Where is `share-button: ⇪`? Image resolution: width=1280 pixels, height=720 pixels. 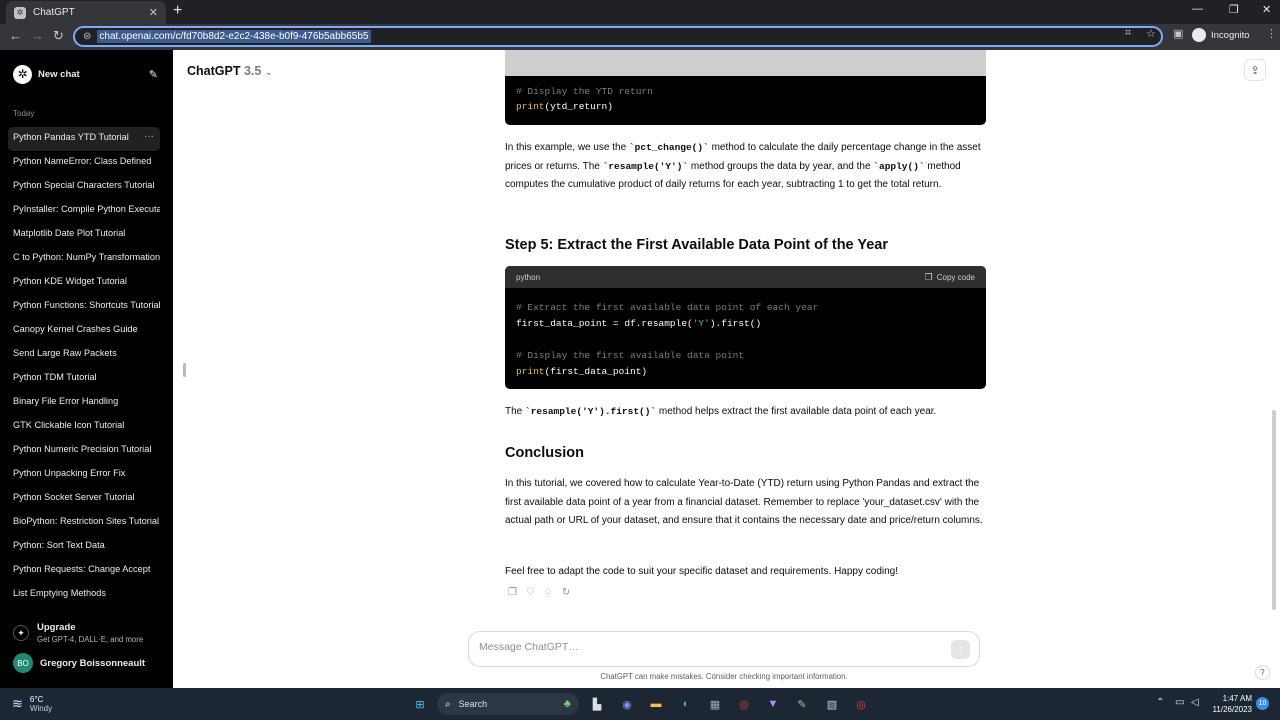
share-button: ⇪ is located at coordinates (1255, 70).